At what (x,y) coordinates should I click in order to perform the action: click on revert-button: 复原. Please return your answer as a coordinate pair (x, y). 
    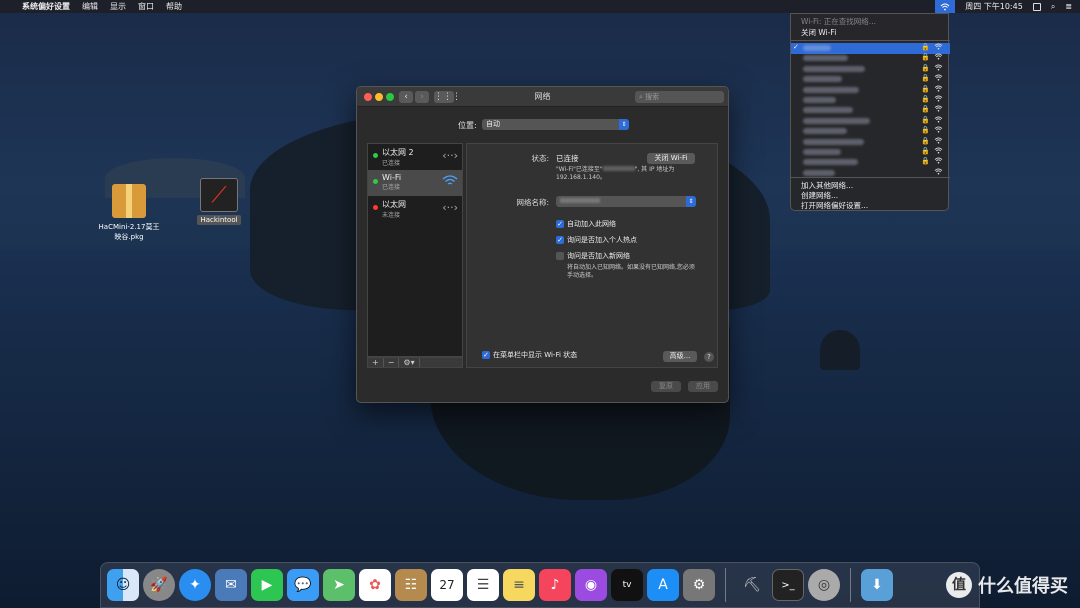
    Looking at the image, I should click on (666, 386).